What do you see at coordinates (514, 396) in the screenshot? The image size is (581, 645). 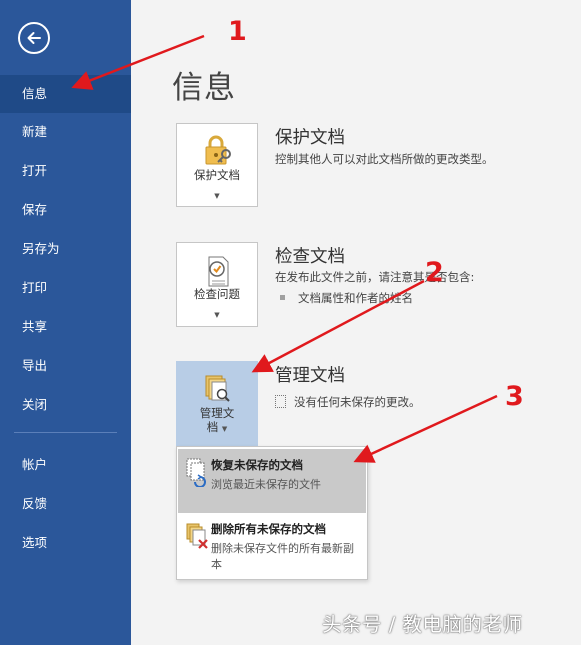 I see `annotation-number-3: 3` at bounding box center [514, 396].